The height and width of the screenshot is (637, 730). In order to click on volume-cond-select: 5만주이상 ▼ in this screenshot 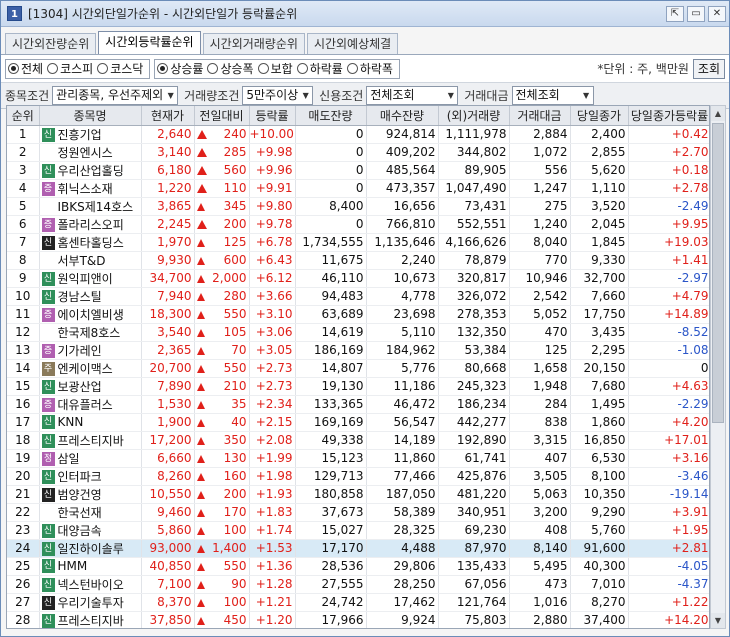, I will do `click(278, 95)`.